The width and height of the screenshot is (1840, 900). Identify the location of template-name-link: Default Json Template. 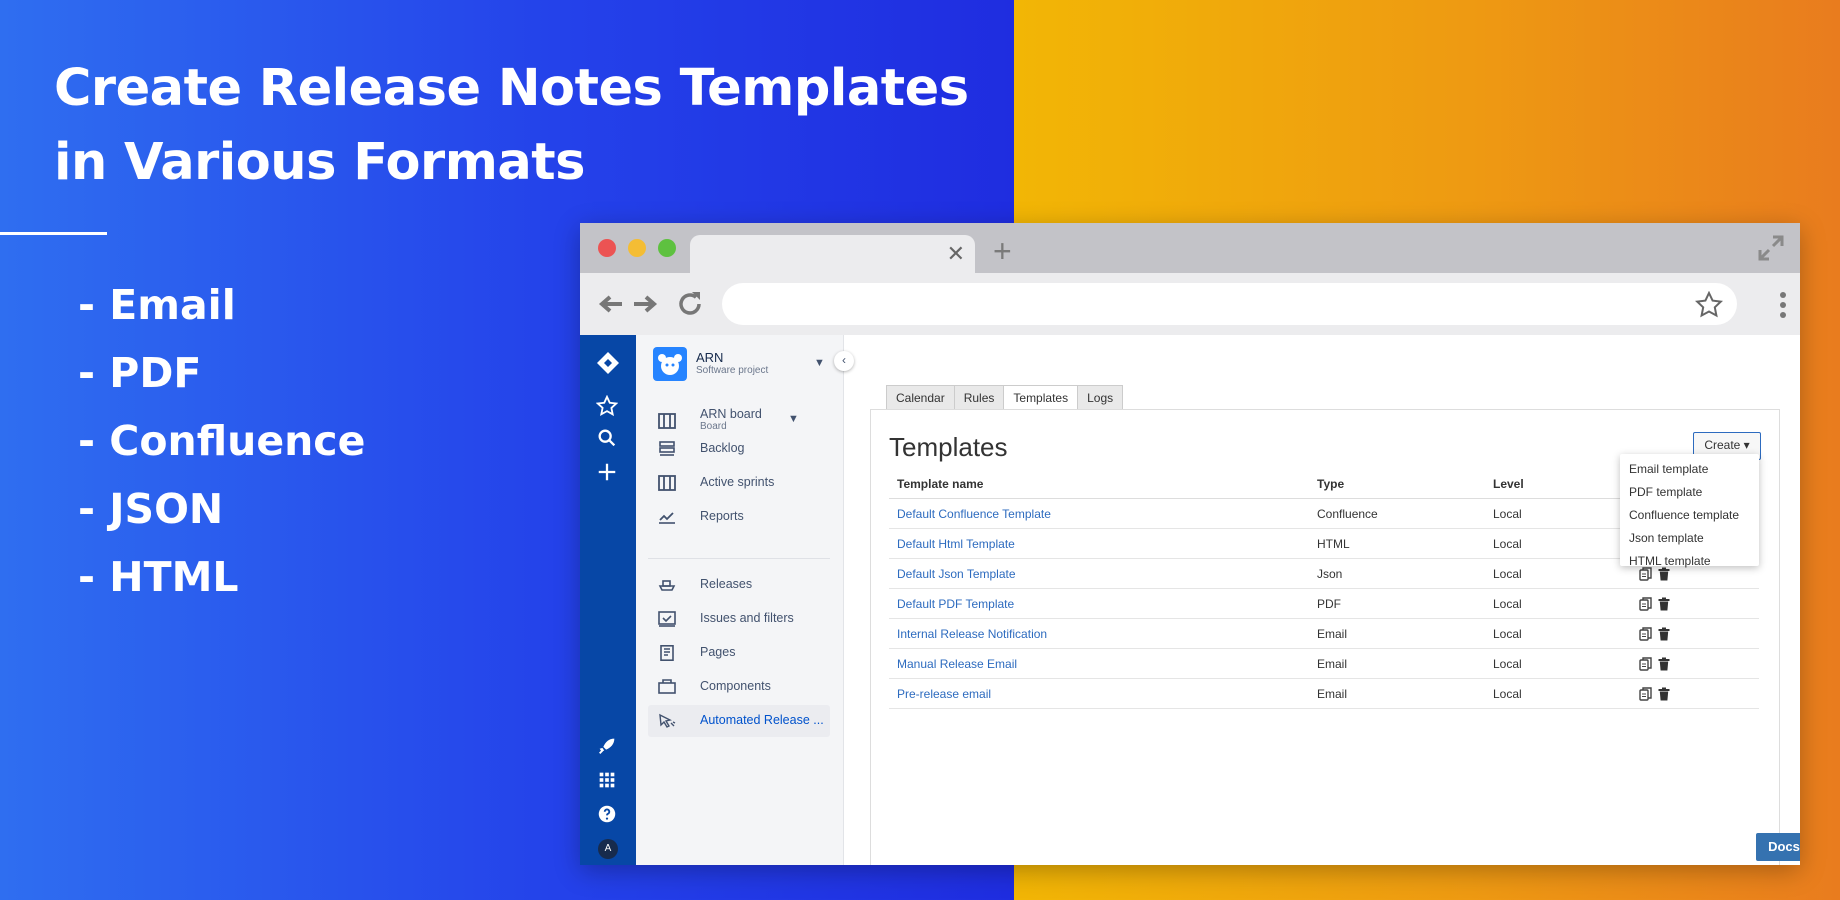
(1099, 573).